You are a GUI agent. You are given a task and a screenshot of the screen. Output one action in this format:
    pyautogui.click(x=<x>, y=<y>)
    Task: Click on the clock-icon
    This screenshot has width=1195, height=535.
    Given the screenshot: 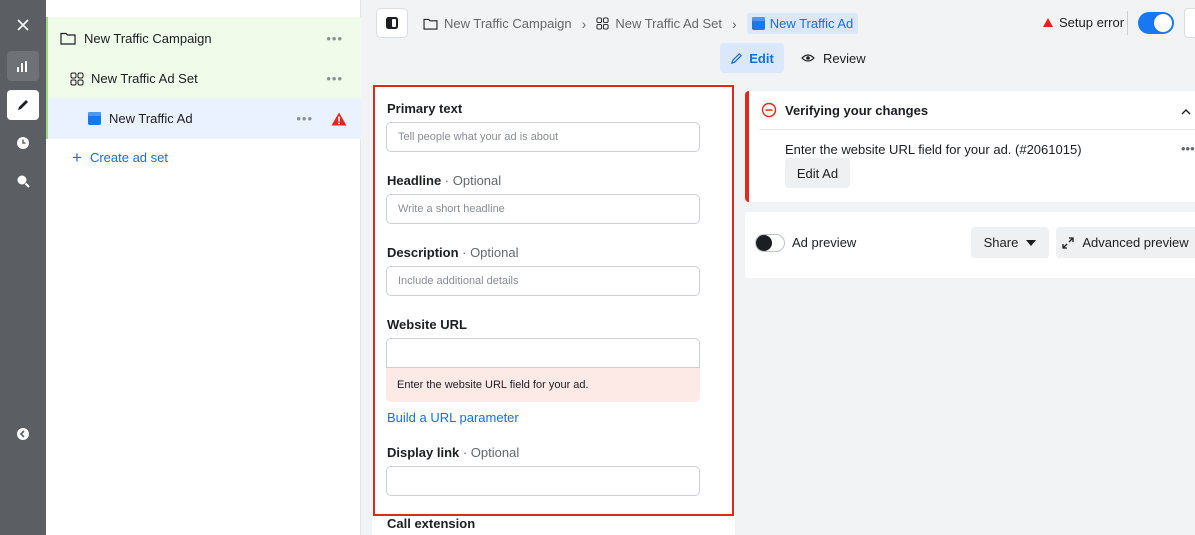 What is the action you would take?
    pyautogui.click(x=23, y=143)
    